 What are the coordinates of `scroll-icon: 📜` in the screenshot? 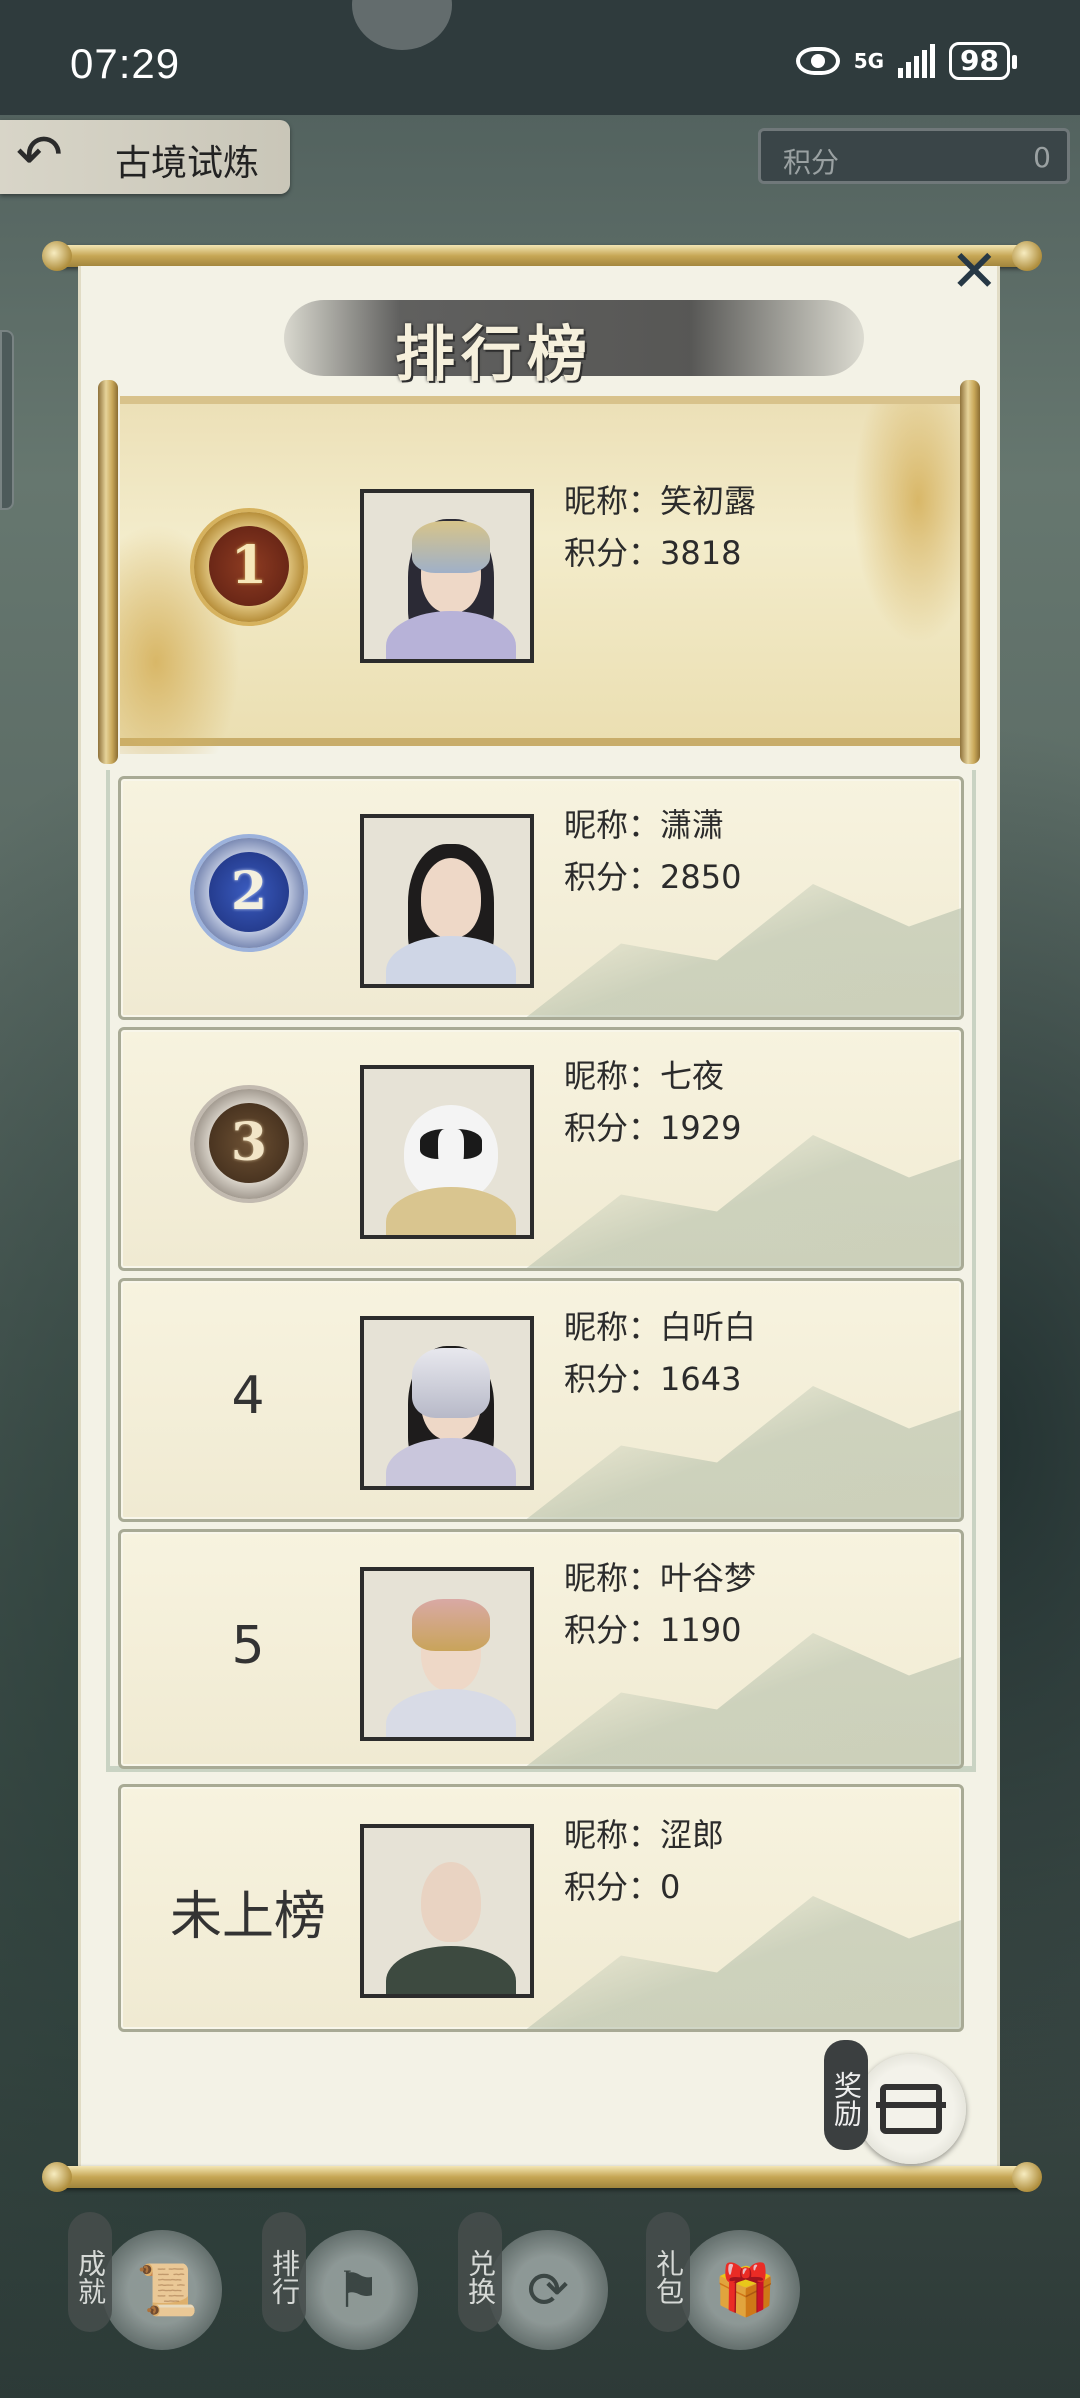 It's located at (167, 2290).